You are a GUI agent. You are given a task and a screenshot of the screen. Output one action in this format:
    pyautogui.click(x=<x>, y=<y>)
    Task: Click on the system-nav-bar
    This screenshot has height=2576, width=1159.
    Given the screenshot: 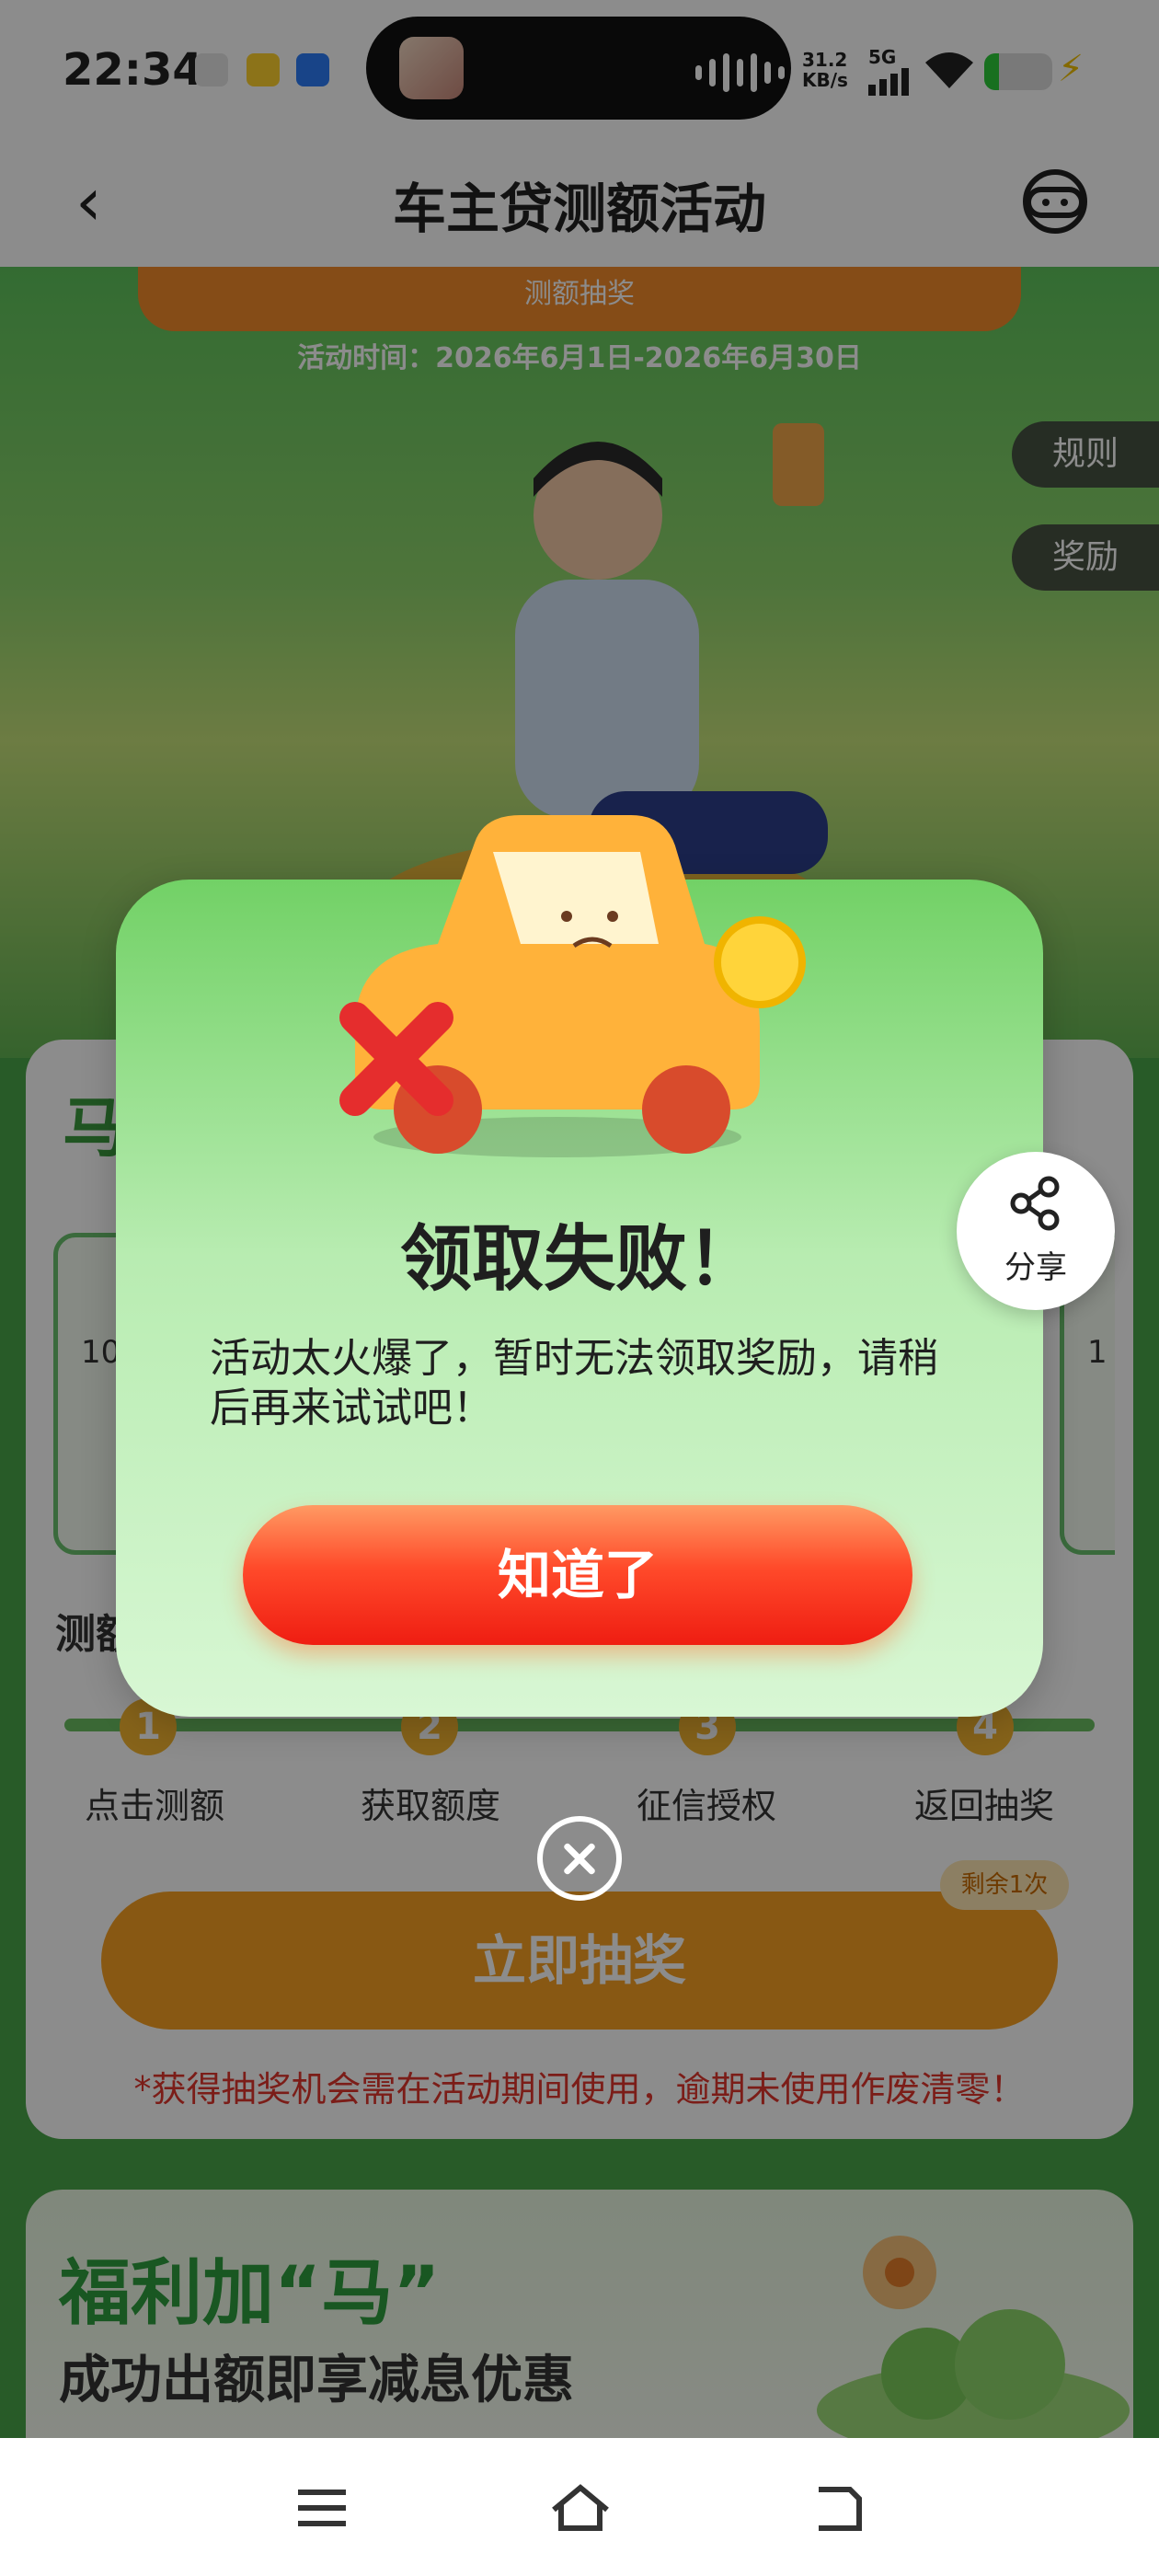 What is the action you would take?
    pyautogui.click(x=579, y=2507)
    